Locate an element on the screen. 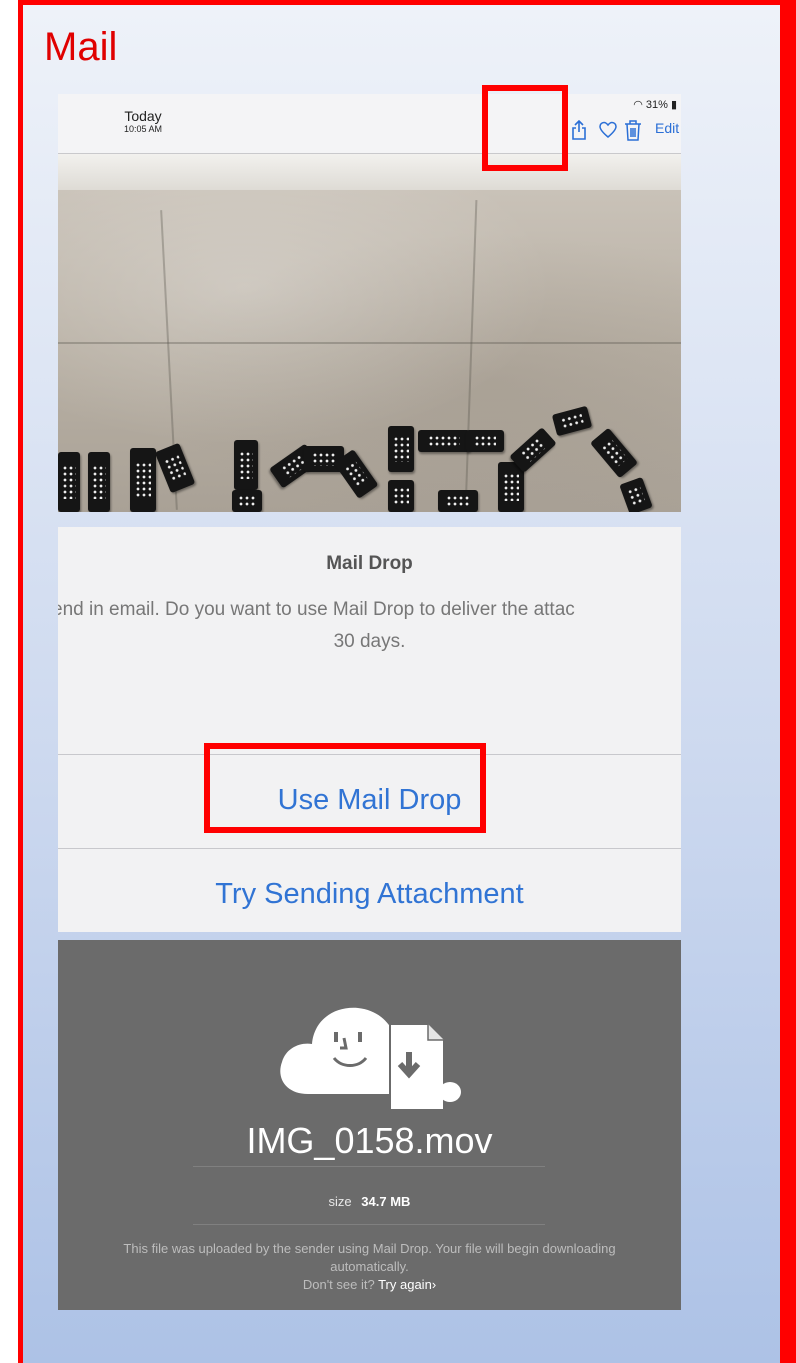 The image size is (796, 1363). try-sending-attachment-button: Try Sending Attachment is located at coordinates (369, 894).